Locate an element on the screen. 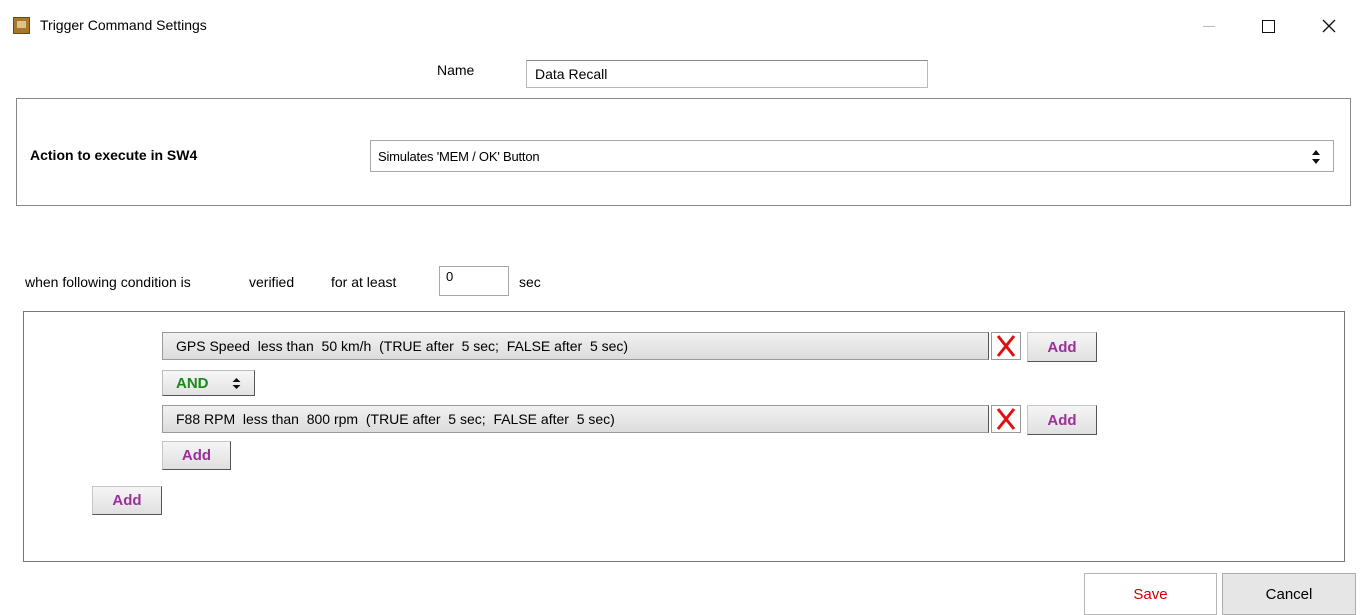 The width and height of the screenshot is (1368, 615). window-title: Trigger Command Settings is located at coordinates (123, 25).